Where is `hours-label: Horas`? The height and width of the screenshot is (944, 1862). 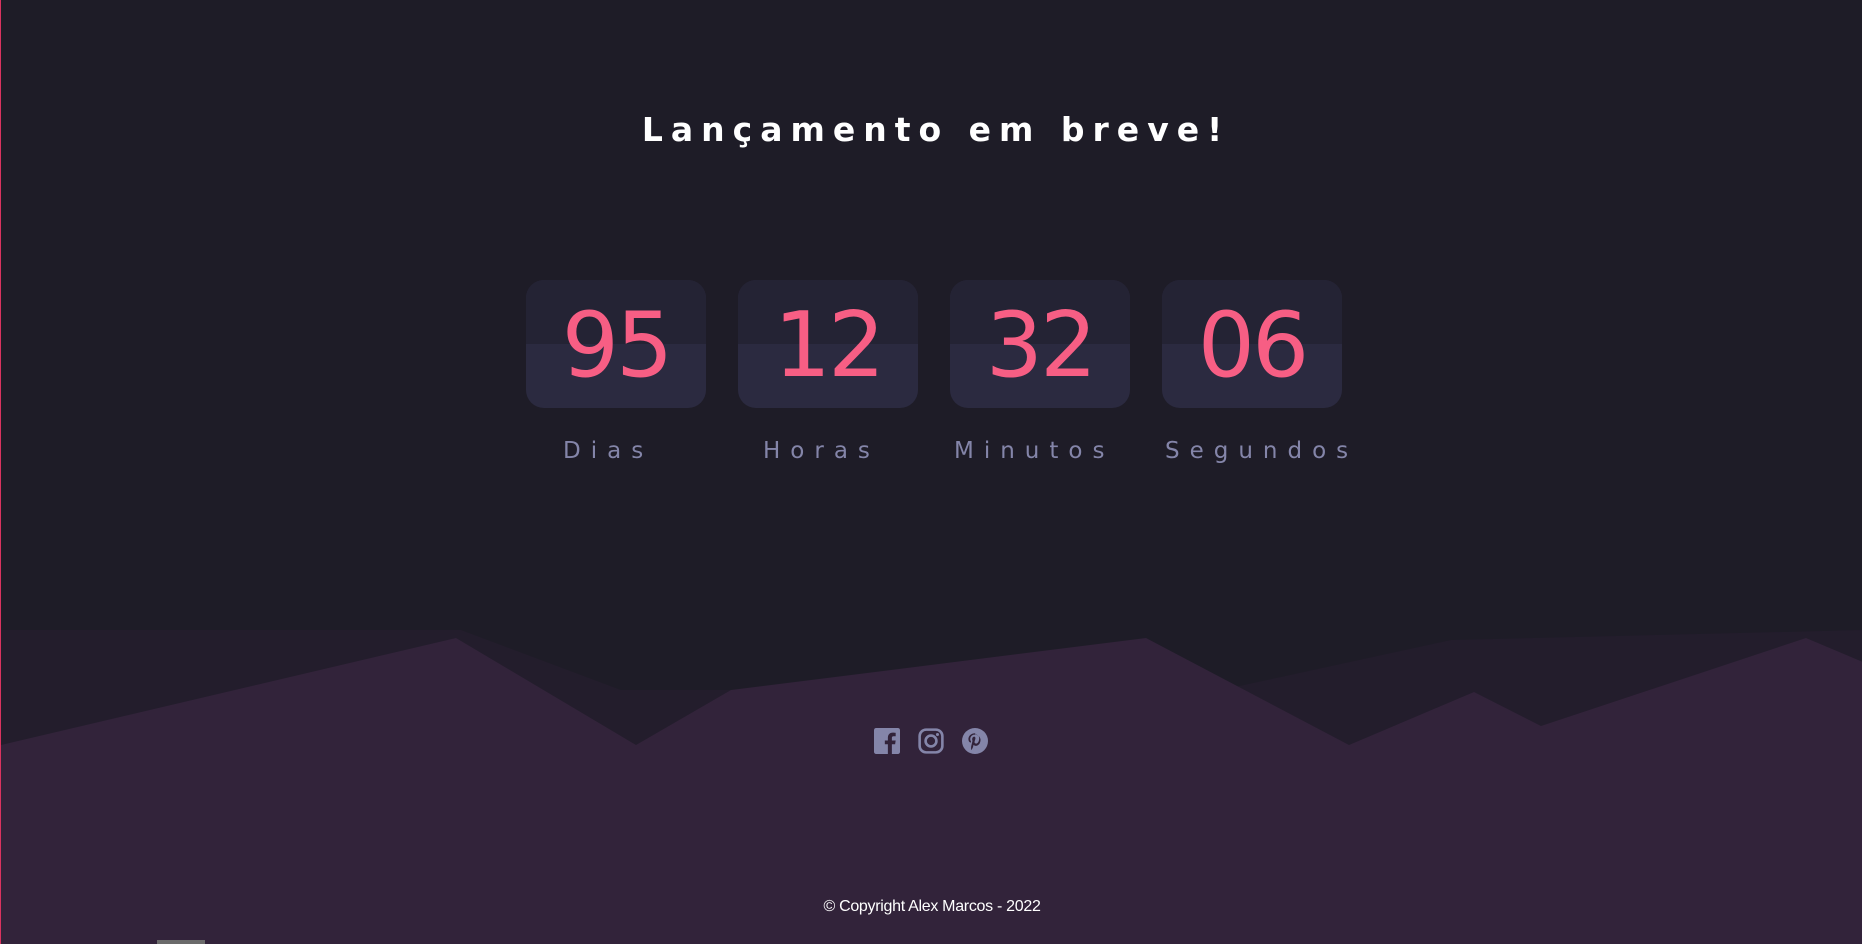
hours-label: Horas is located at coordinates (821, 451).